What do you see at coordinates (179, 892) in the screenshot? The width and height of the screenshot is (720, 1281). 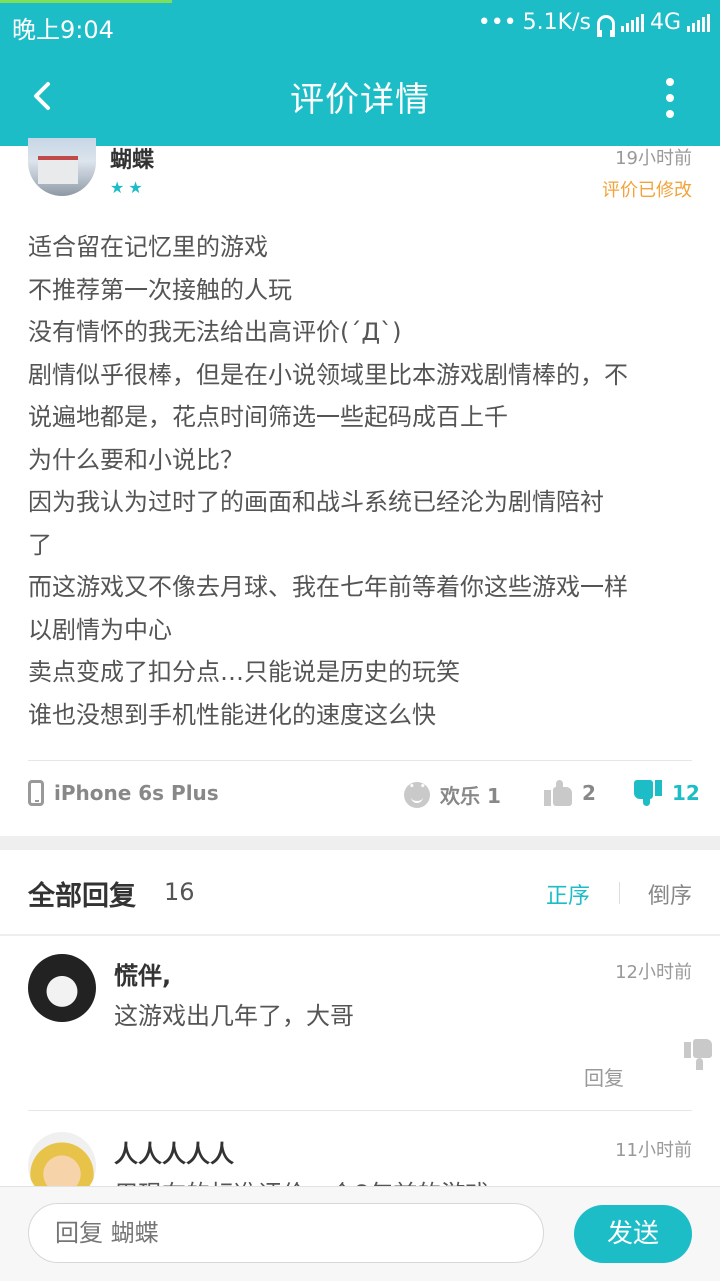 I see `replies-count: 16` at bounding box center [179, 892].